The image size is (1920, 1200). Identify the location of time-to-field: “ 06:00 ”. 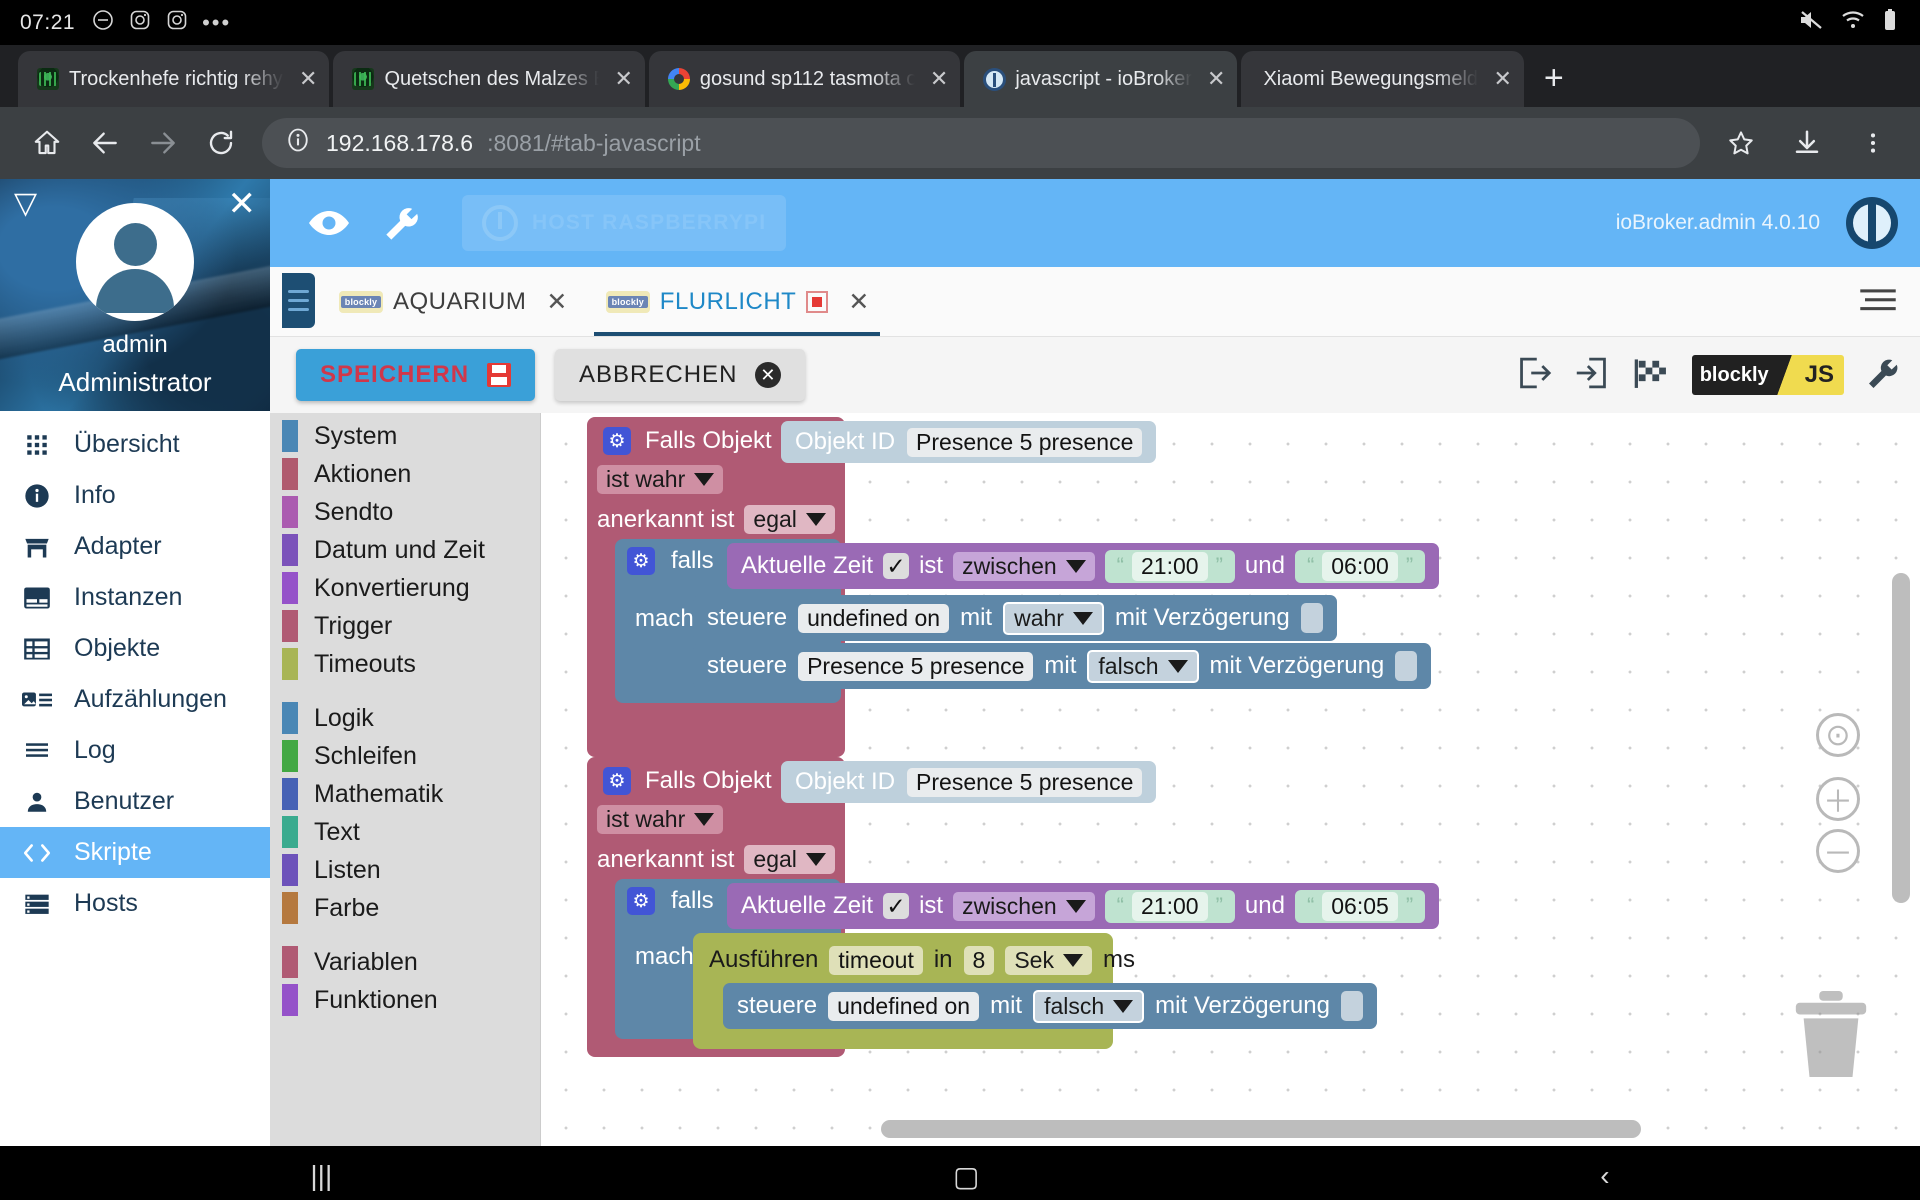
(1360, 566).